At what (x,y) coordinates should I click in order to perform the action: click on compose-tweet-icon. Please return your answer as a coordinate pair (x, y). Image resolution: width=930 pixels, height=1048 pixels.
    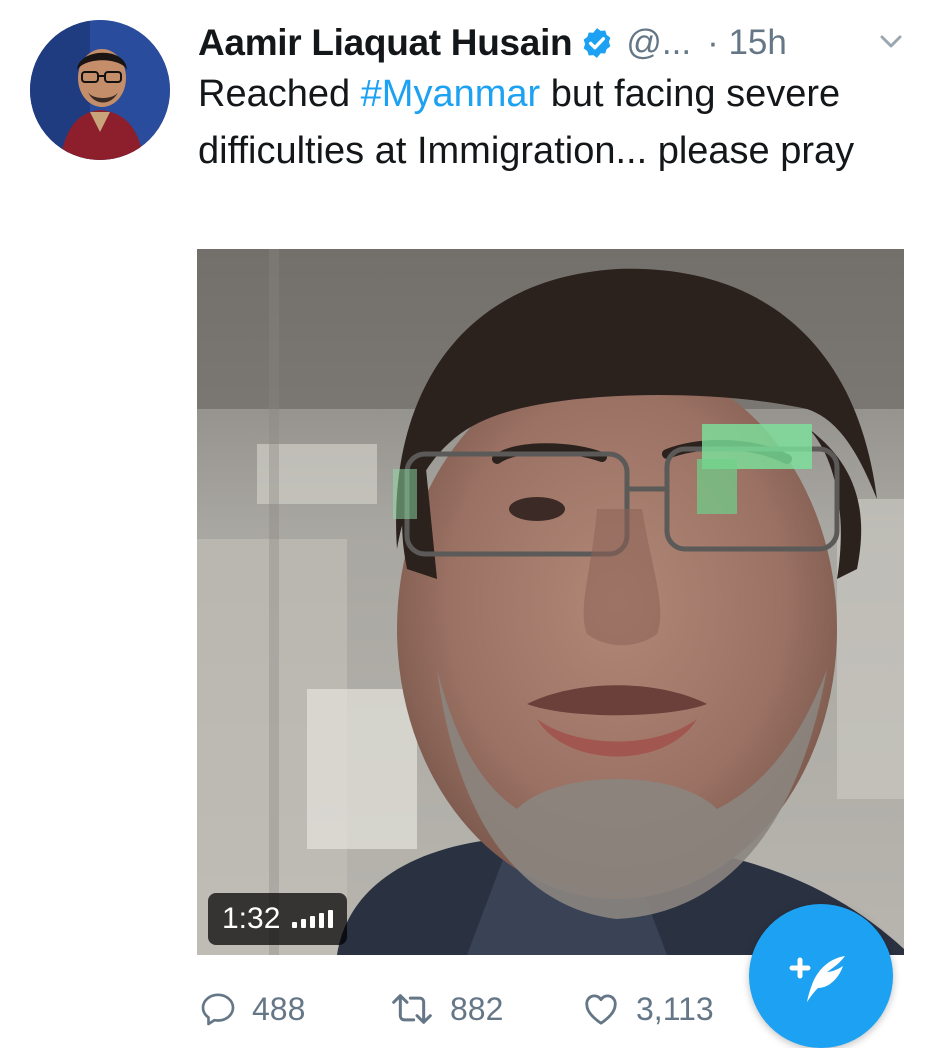
    Looking at the image, I should click on (817, 979).